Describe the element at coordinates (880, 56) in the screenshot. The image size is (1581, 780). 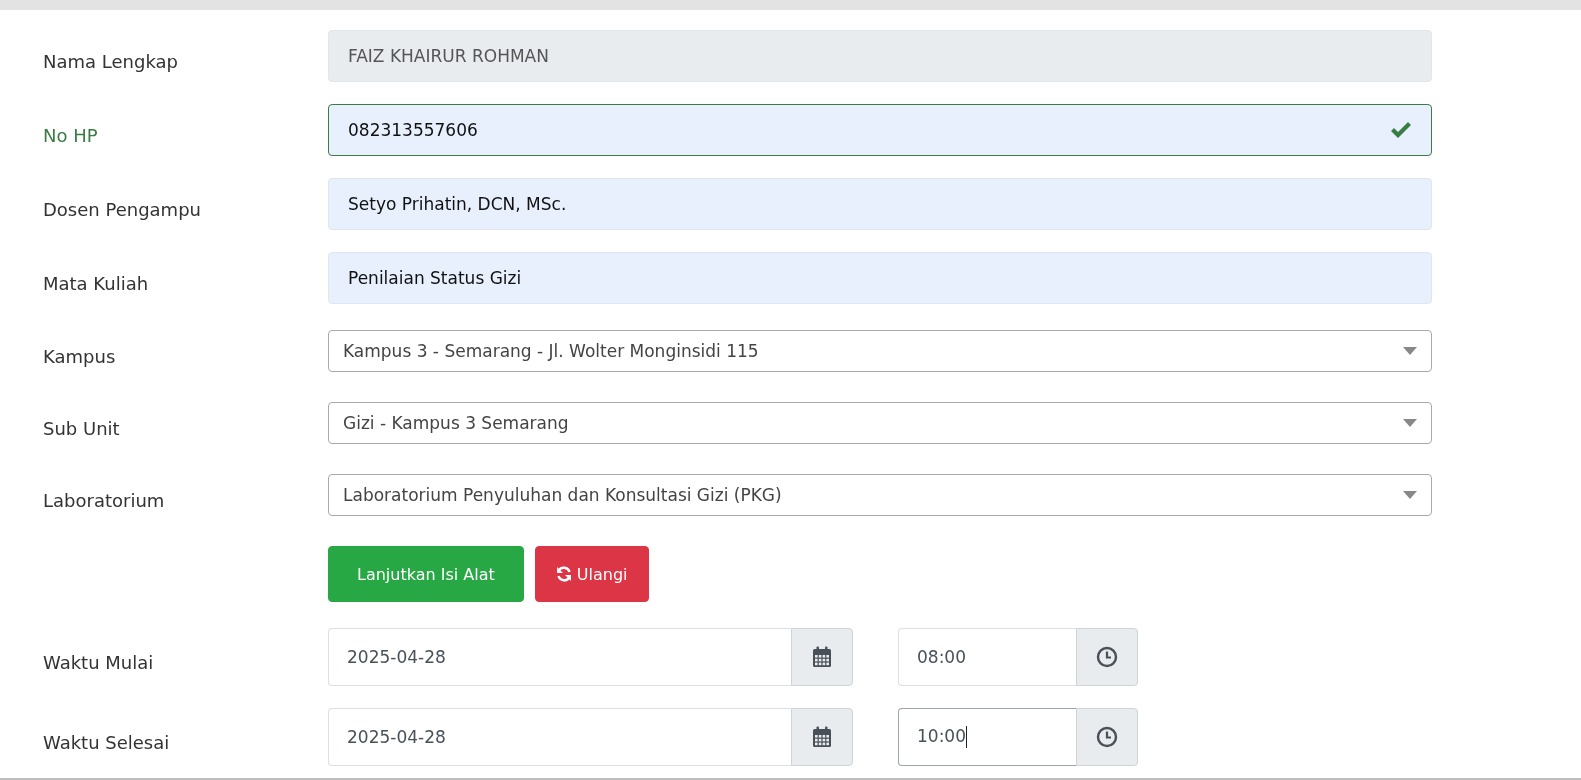
I see `input-field: FAIZ KHAIRUR ROHMAN` at that location.